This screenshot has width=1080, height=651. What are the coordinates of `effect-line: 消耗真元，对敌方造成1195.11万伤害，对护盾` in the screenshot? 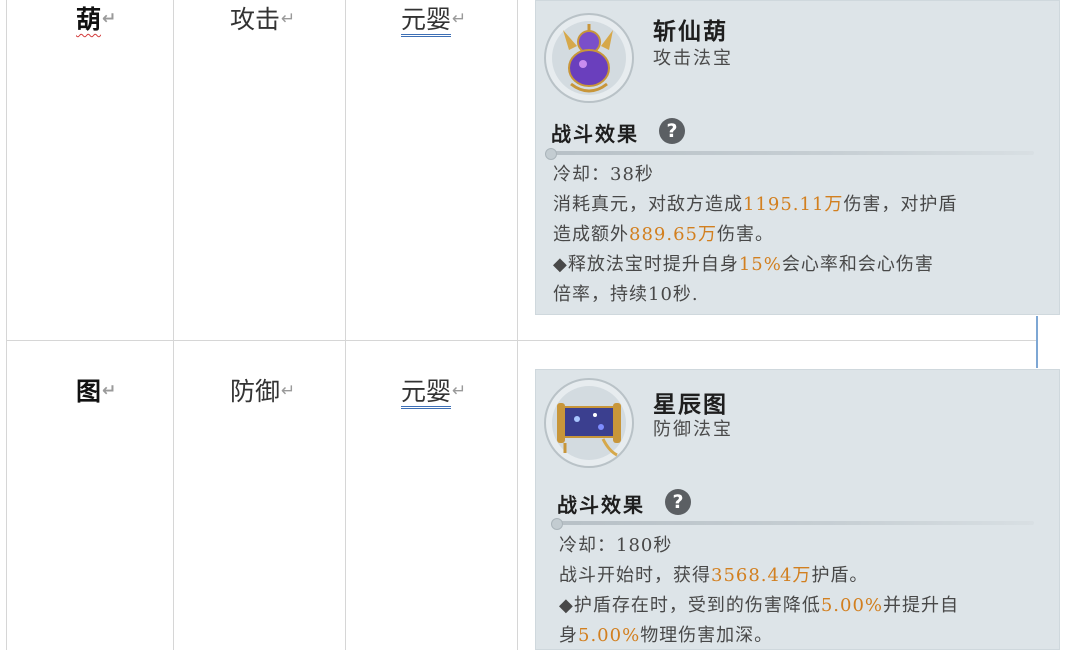 It's located at (755, 204).